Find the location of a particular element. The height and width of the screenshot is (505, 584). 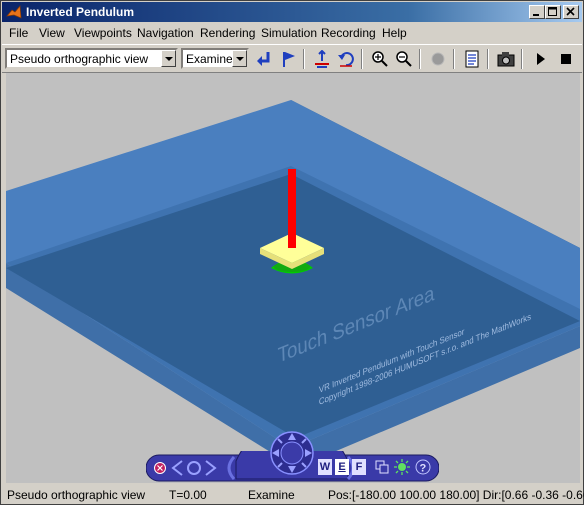

nav-center-button is located at coordinates (194, 468).